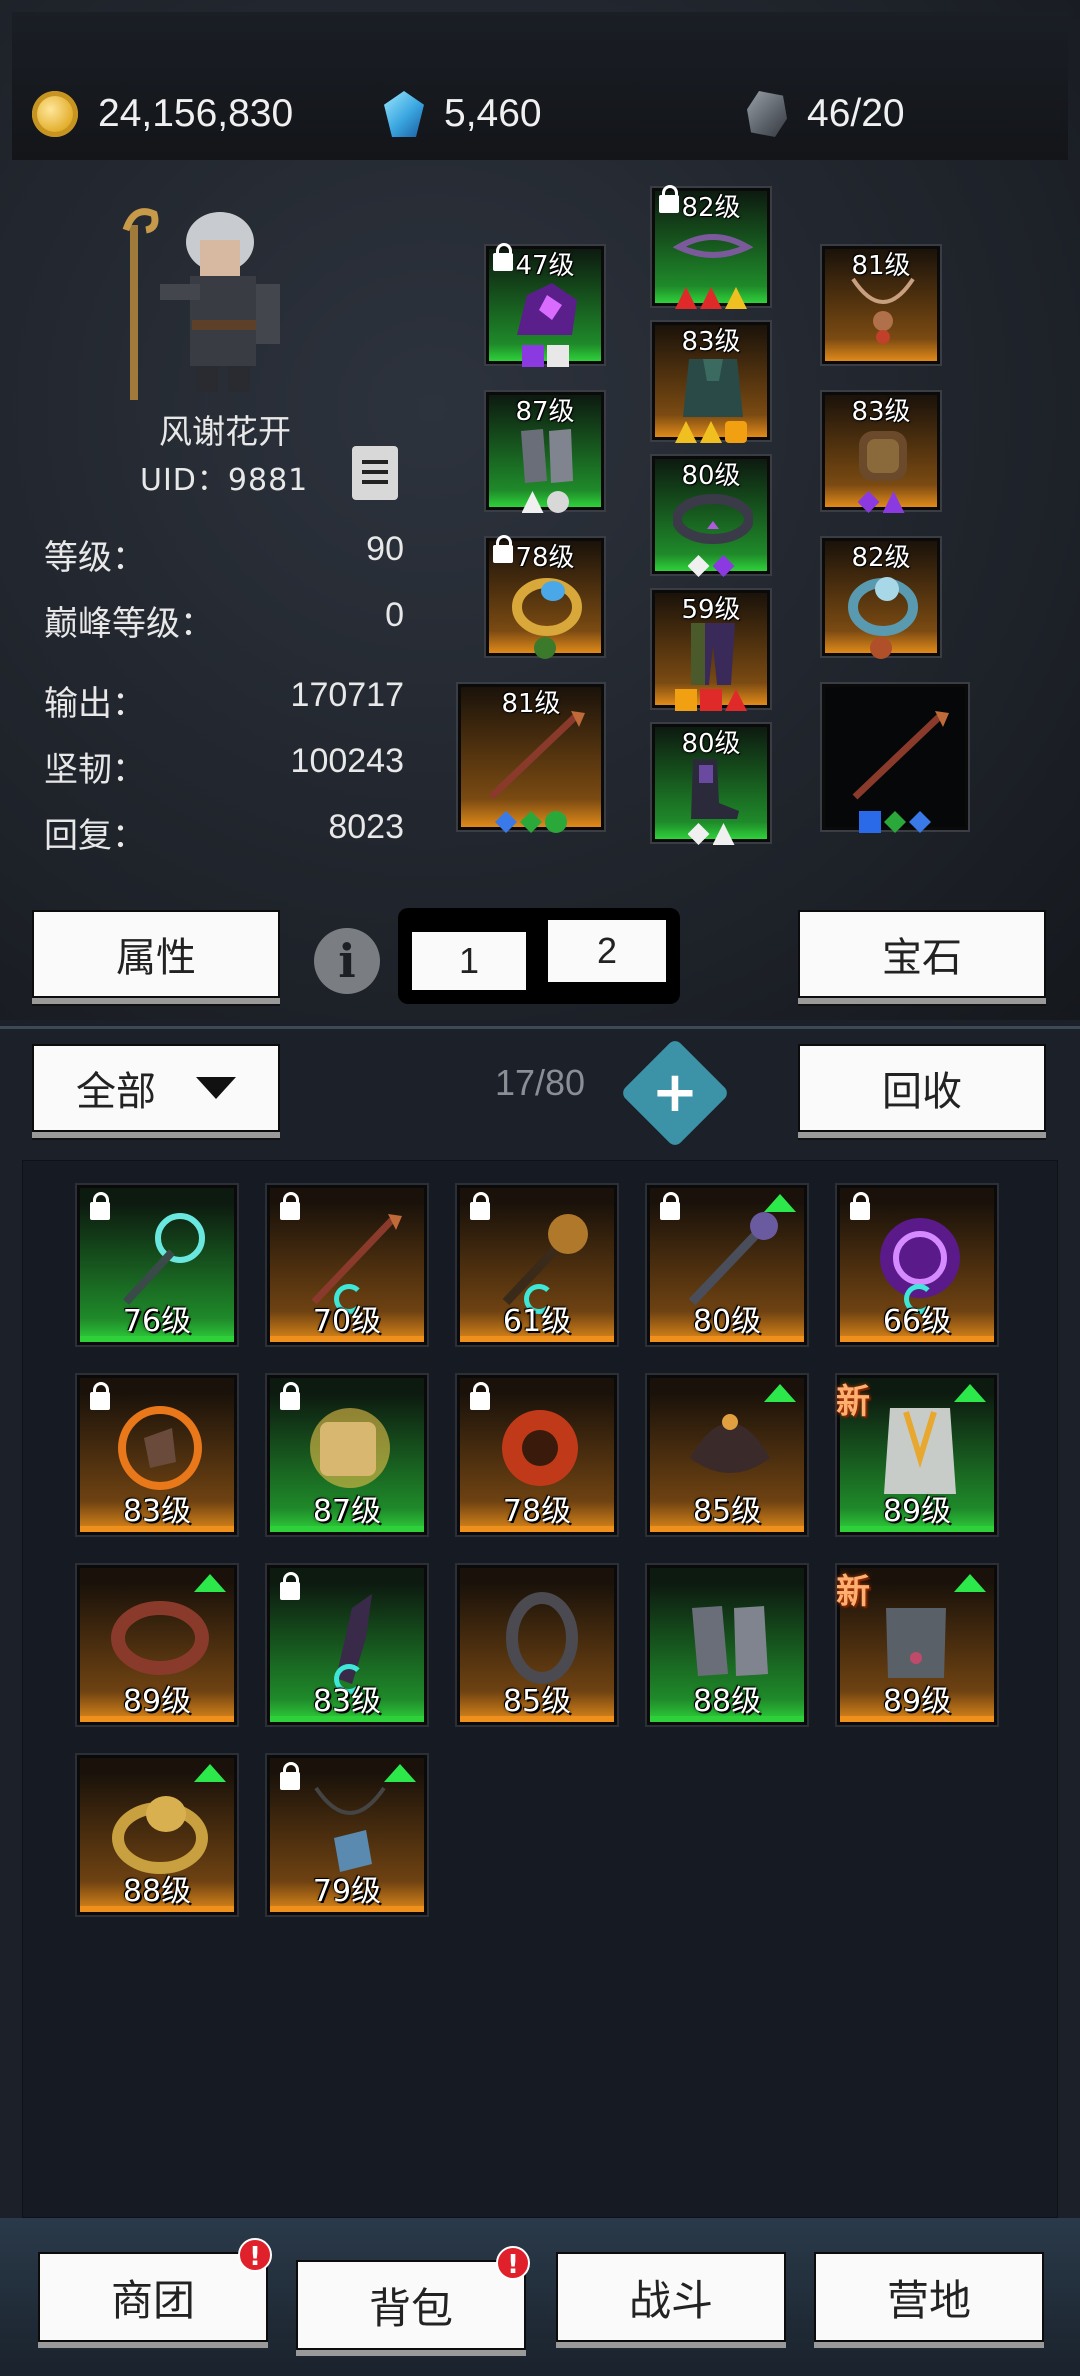  I want to click on equip-slot-bracer: 83级, so click(881, 452).